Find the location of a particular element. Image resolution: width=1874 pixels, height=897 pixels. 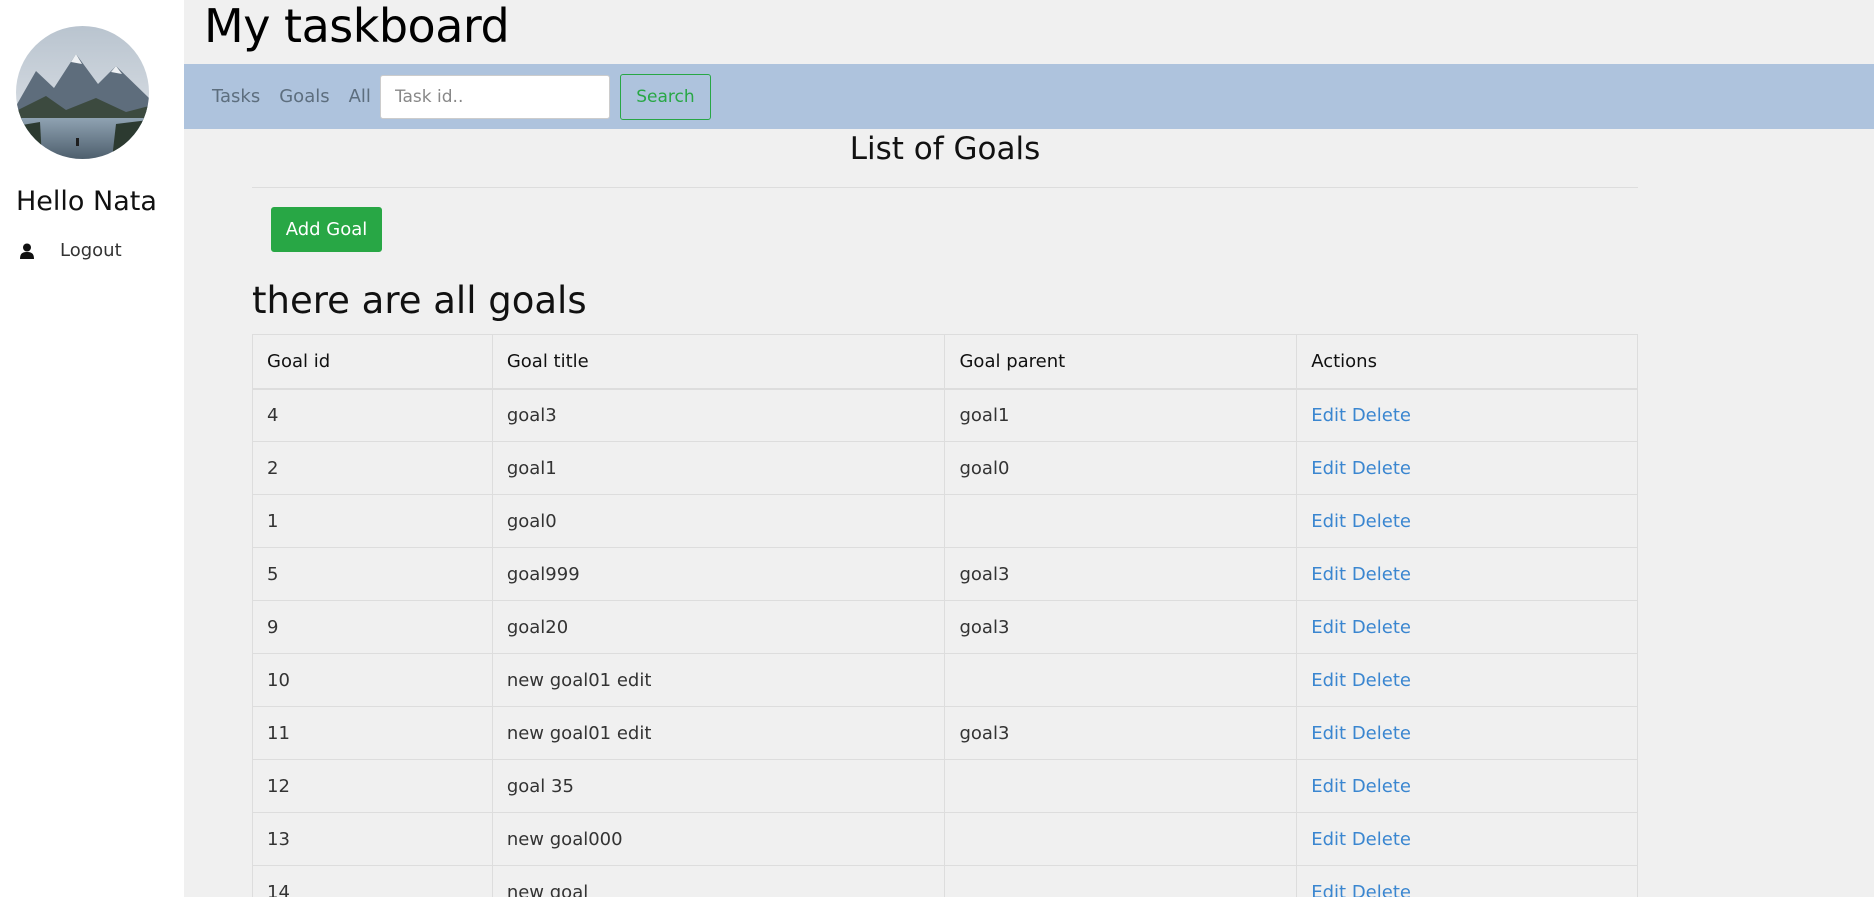

column-header-goal-title: Goal title is located at coordinates (718, 362).